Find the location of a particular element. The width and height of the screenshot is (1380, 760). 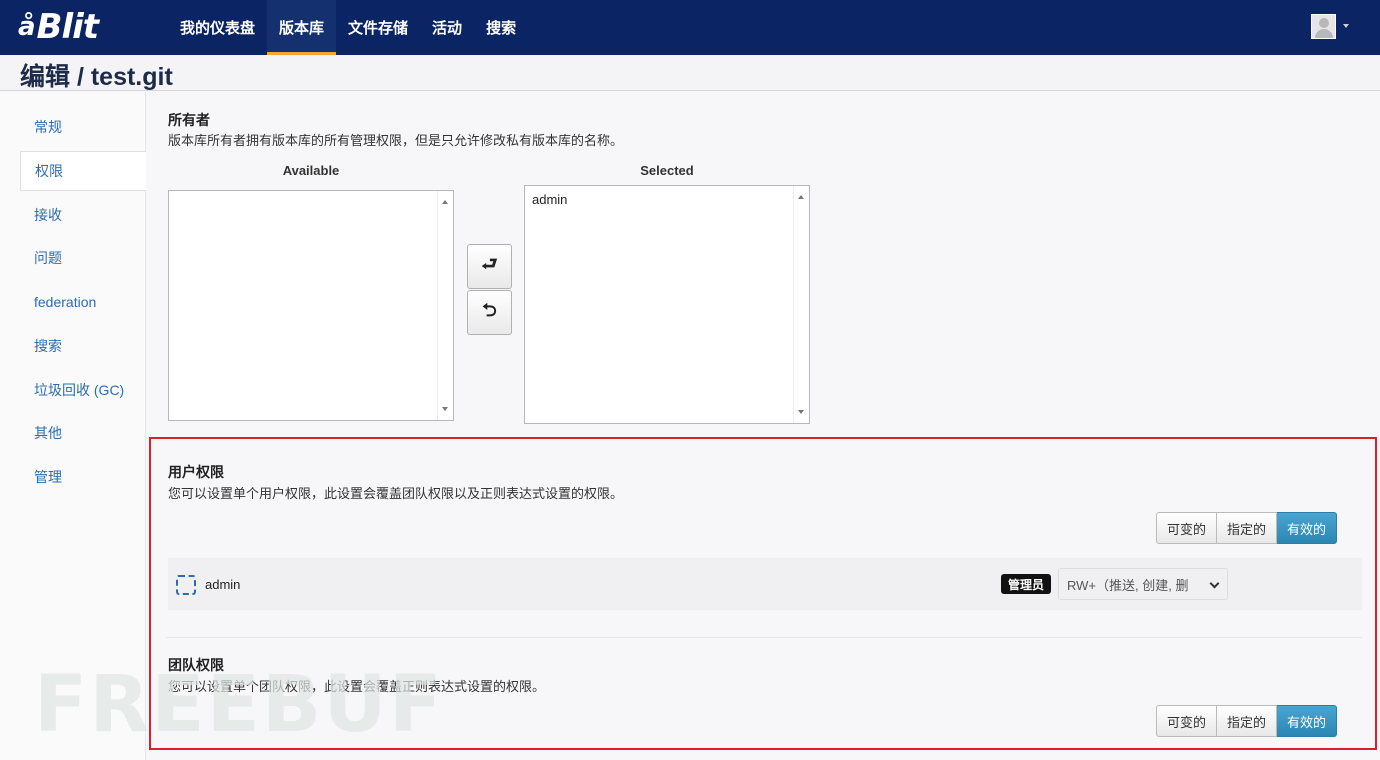

selected-label: Selected is located at coordinates (667, 170).